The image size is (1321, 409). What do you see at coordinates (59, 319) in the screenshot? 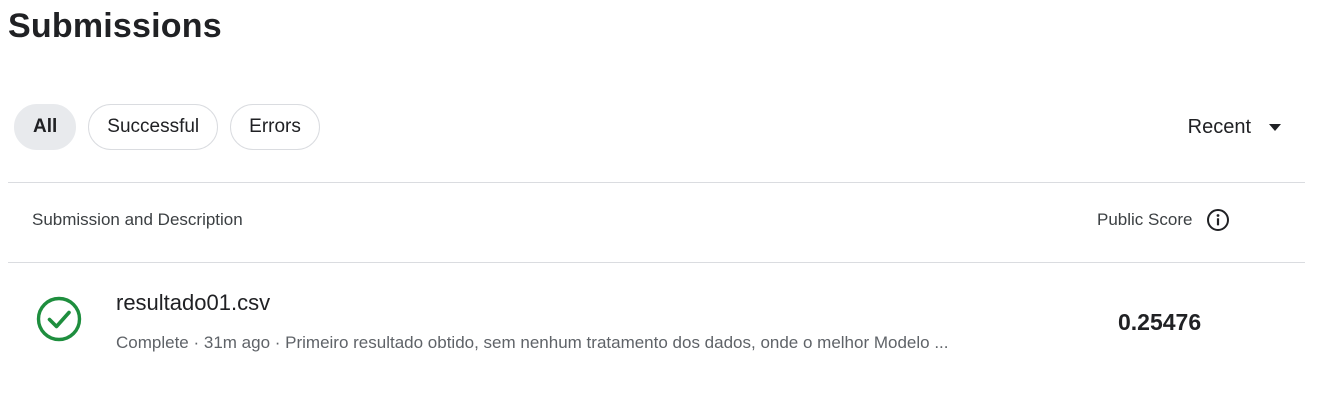
I see `check-circle-icon` at bounding box center [59, 319].